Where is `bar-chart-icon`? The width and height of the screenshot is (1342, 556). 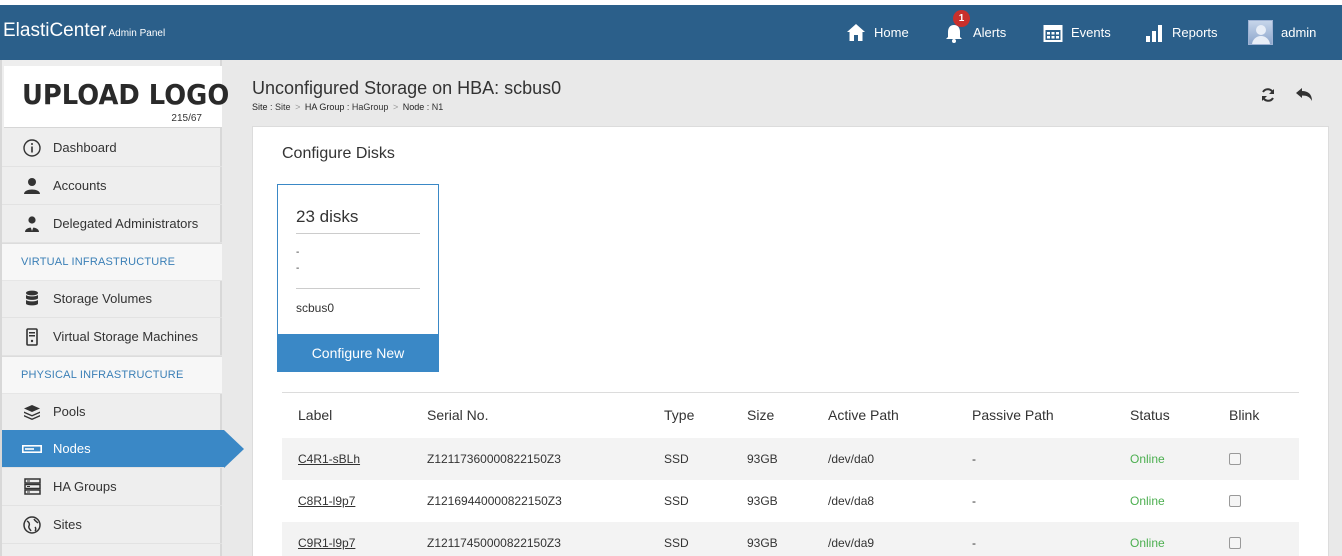 bar-chart-icon is located at coordinates (1154, 33).